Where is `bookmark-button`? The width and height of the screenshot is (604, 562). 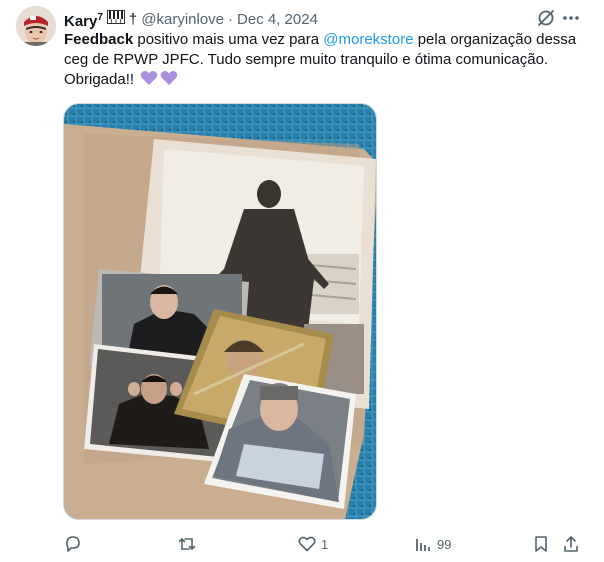 bookmark-button is located at coordinates (541, 544).